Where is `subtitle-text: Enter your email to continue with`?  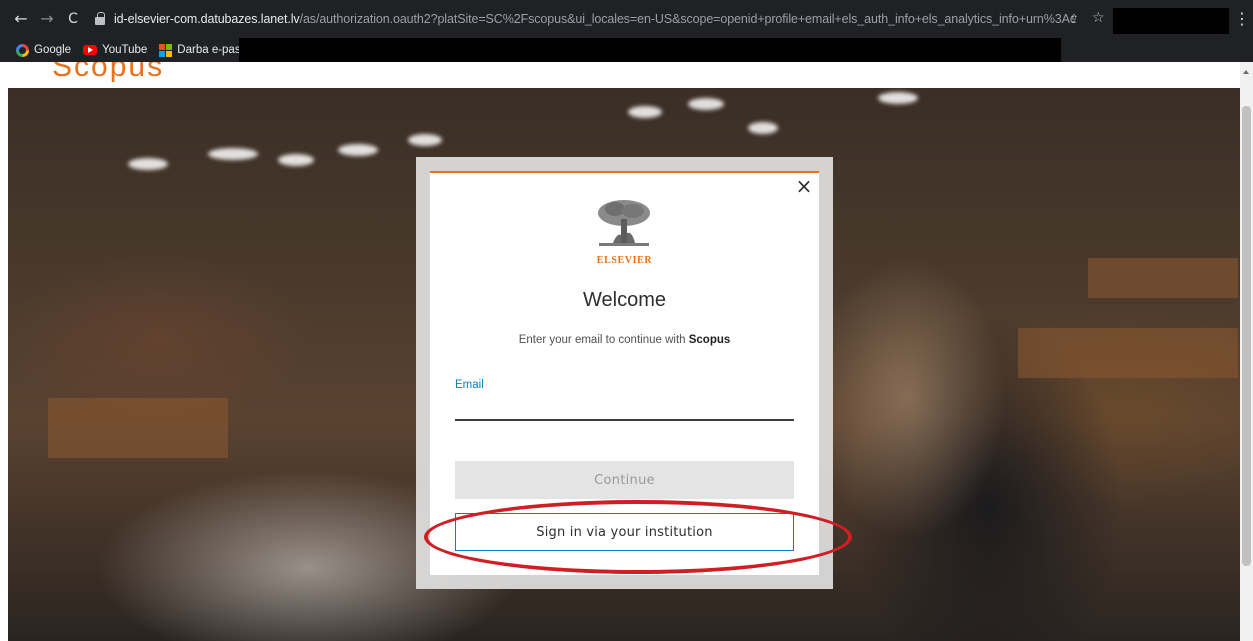 subtitle-text: Enter your email to continue with is located at coordinates (603, 340).